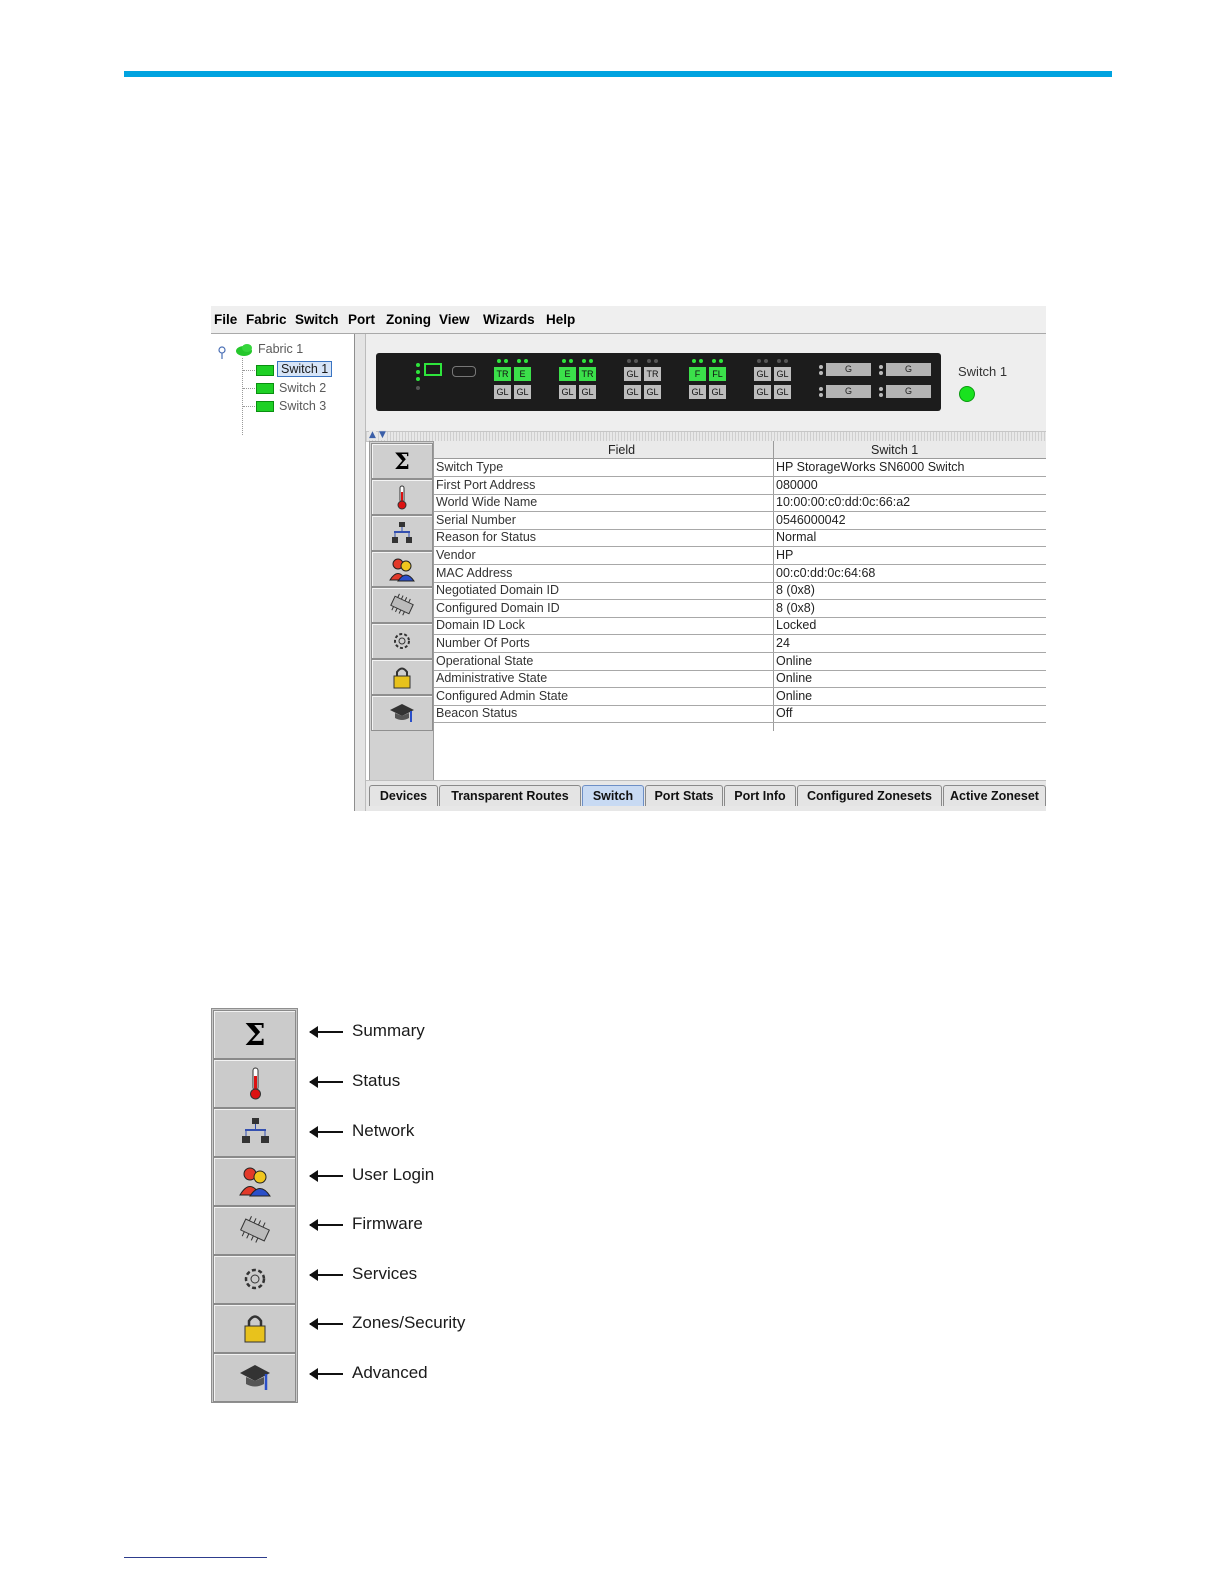  I want to click on table-row: Configured Domain ID 8 (0x8), so click(740, 609).